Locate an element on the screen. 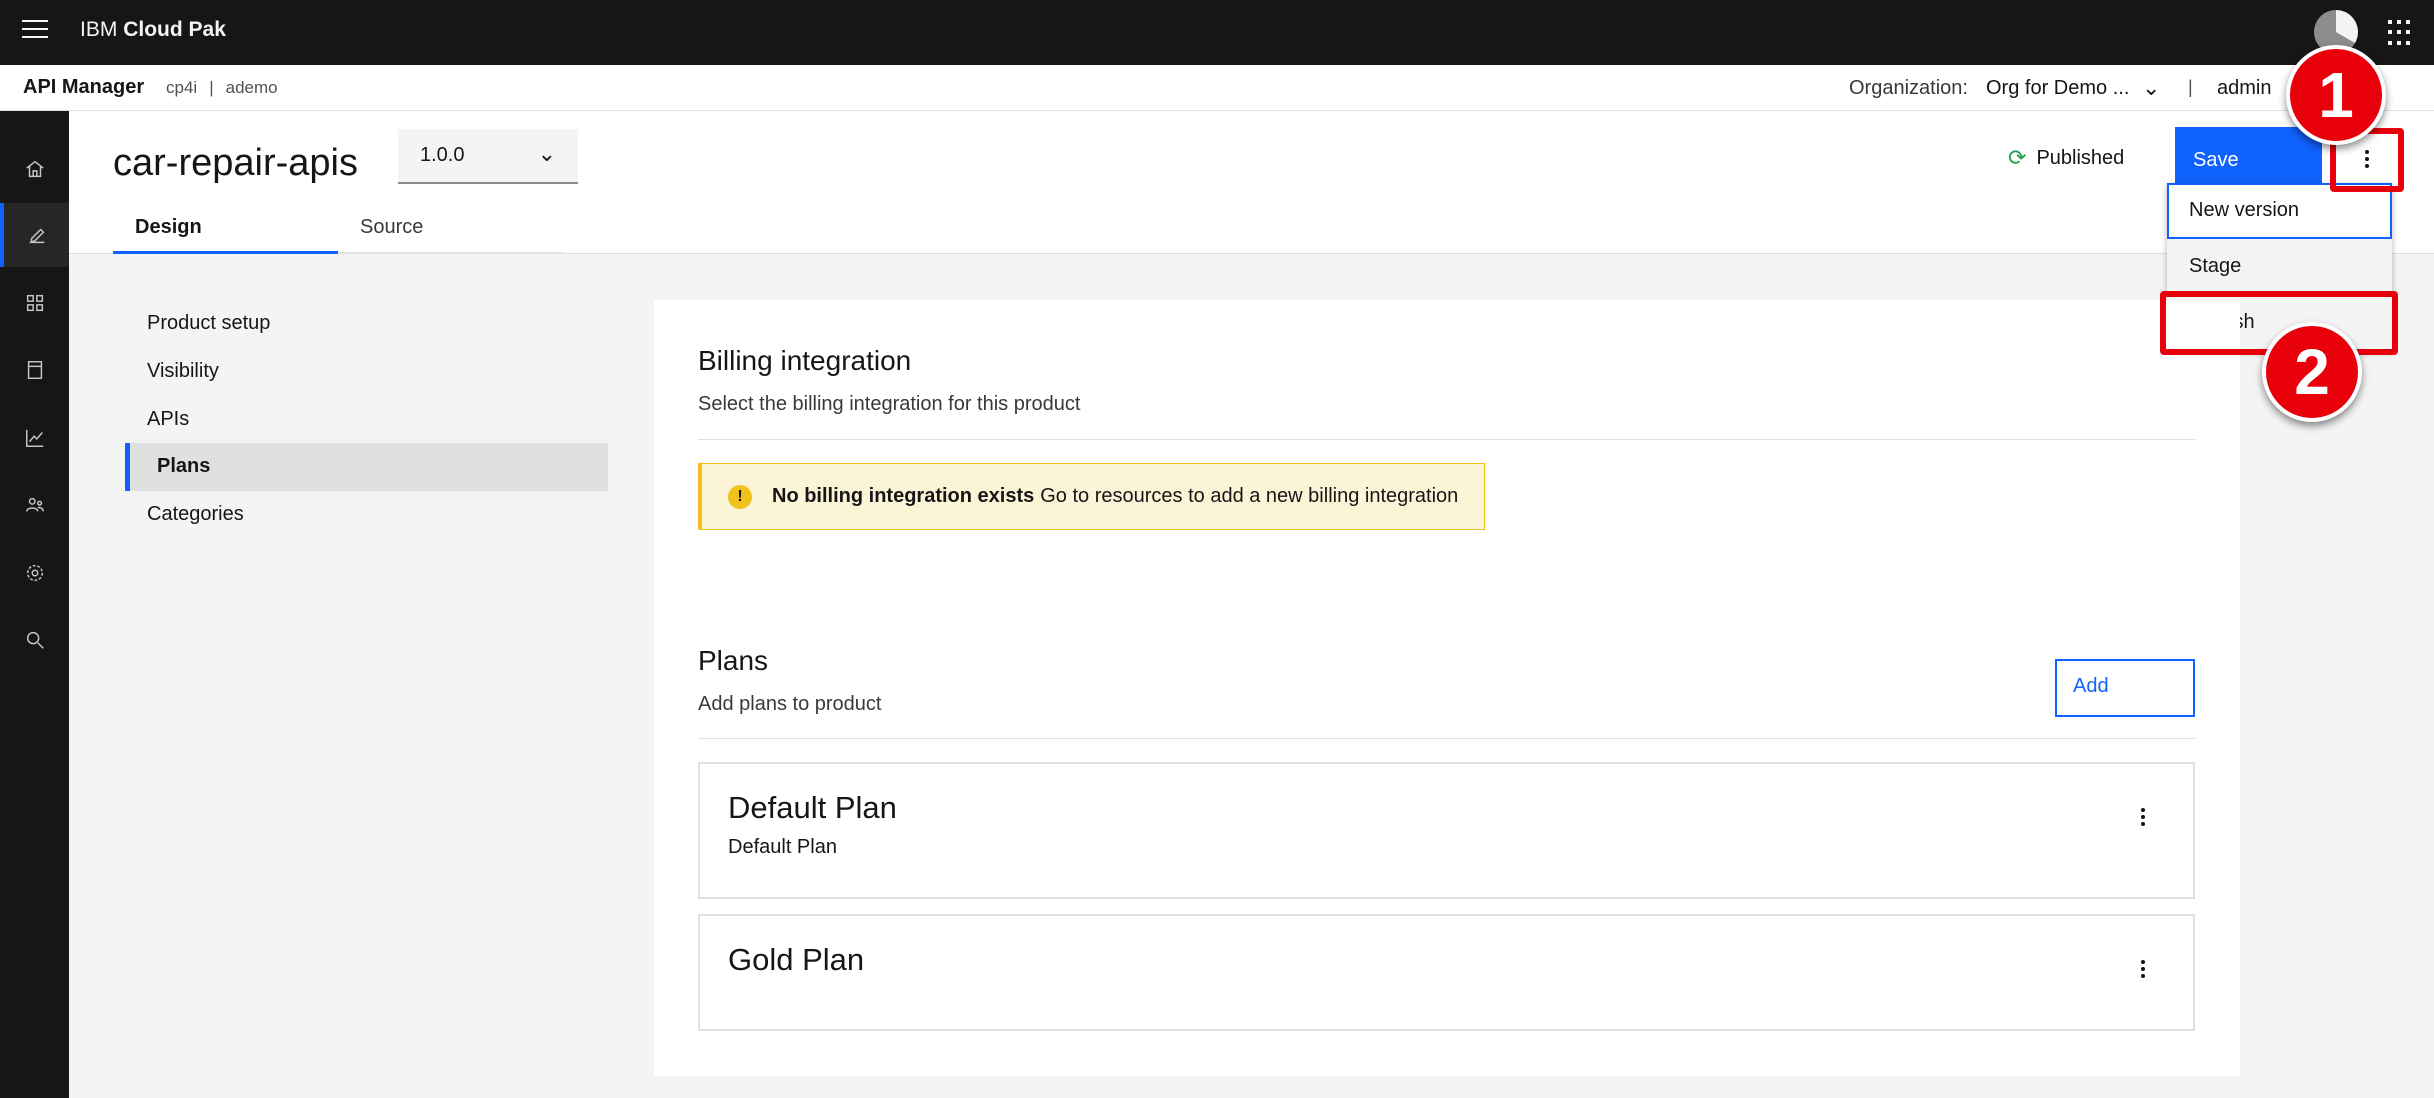 This screenshot has width=2434, height=1098. tab-design: Design is located at coordinates (225, 233).